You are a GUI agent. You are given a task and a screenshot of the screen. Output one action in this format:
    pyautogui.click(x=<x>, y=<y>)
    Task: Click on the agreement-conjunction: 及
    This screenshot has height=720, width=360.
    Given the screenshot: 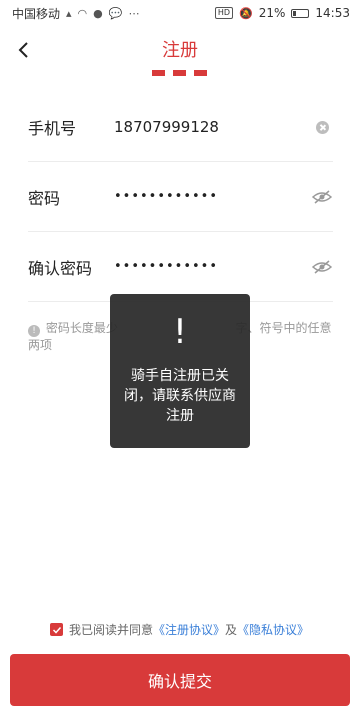 What is the action you would take?
    pyautogui.click(x=231, y=630)
    